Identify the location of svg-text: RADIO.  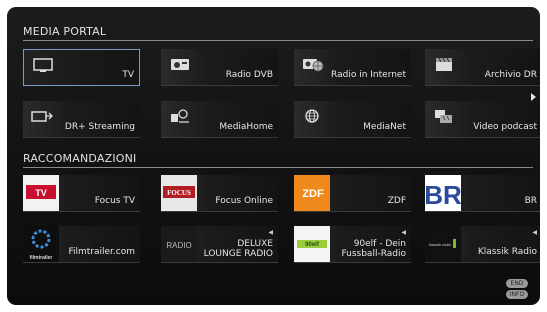
(178, 245).